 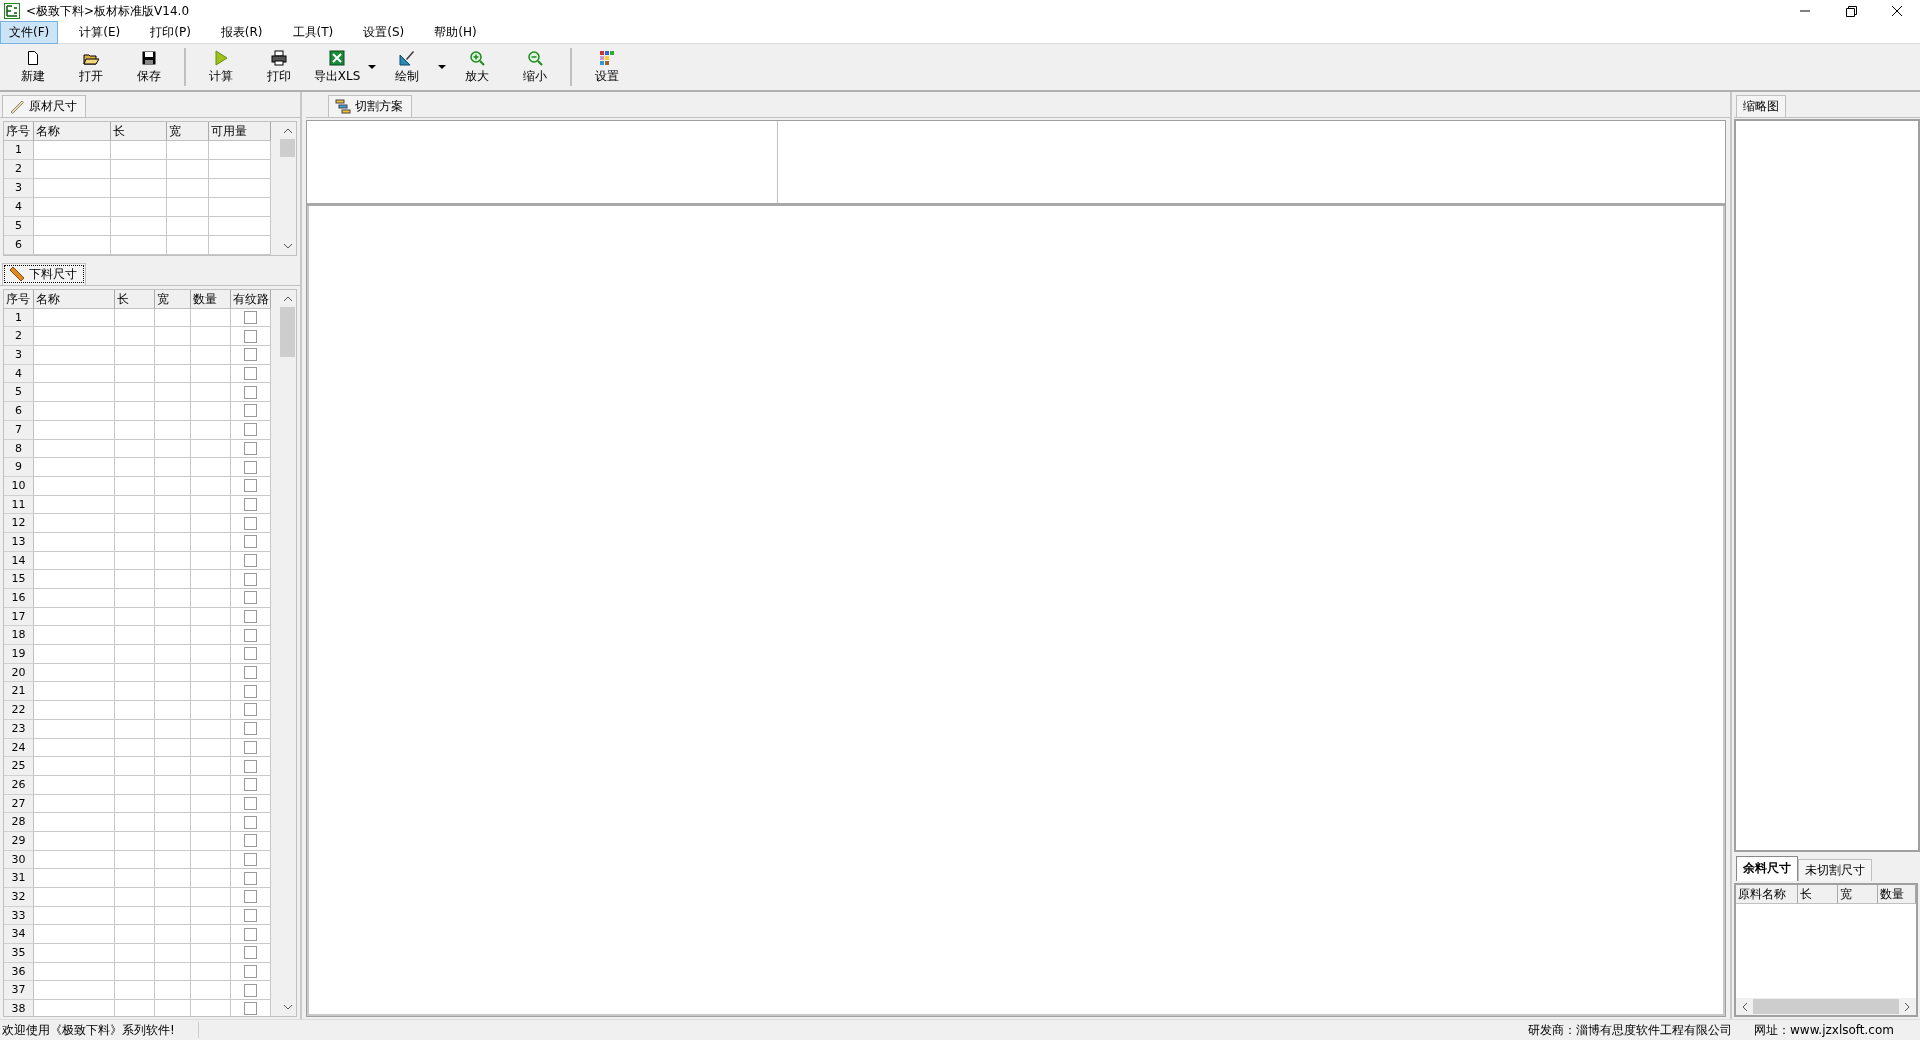 What do you see at coordinates (287, 298) in the screenshot?
I see `scroll-up-icon` at bounding box center [287, 298].